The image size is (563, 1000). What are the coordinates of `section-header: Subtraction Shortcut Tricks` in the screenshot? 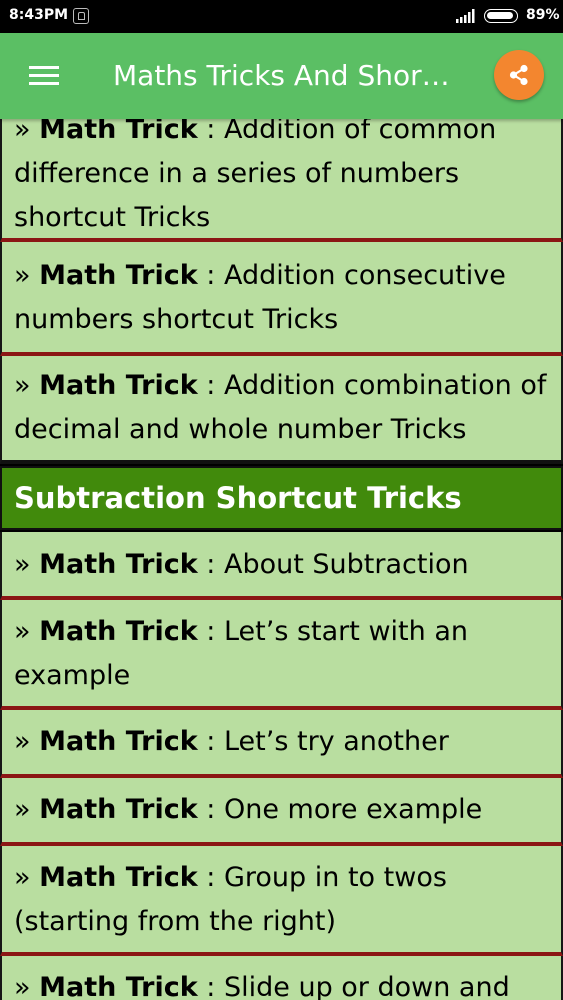 It's located at (281, 498).